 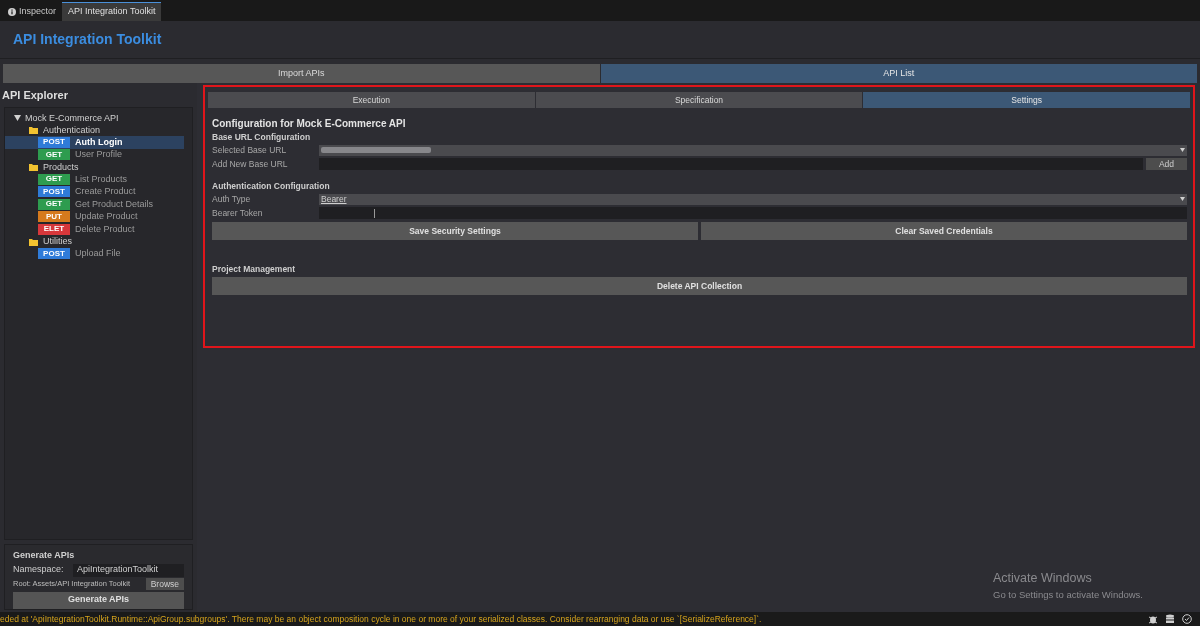 I want to click on settings-tab: Specification, so click(x=699, y=100).